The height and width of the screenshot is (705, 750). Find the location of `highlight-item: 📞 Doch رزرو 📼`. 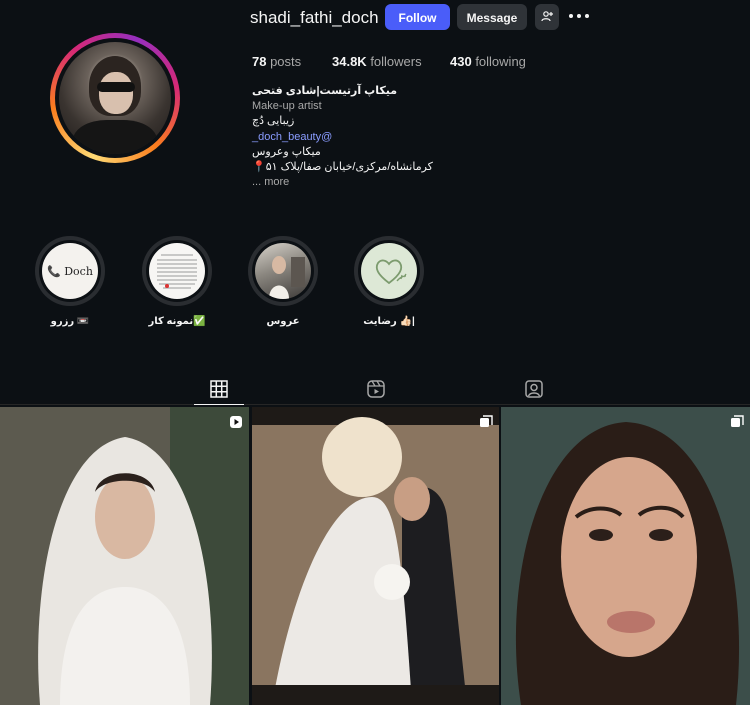

highlight-item: 📞 Doch رزرو 📼 is located at coordinates (70, 281).